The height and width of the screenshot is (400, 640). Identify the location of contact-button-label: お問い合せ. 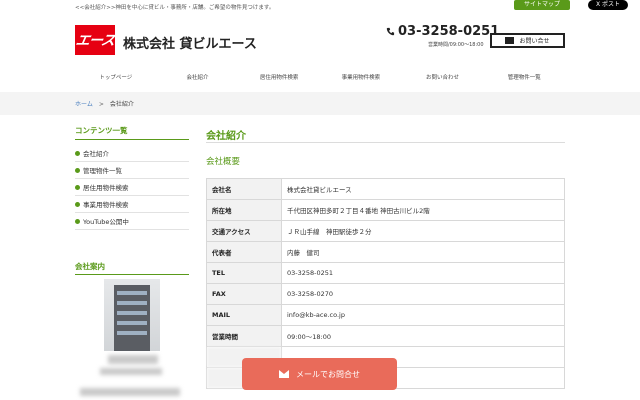
(534, 41).